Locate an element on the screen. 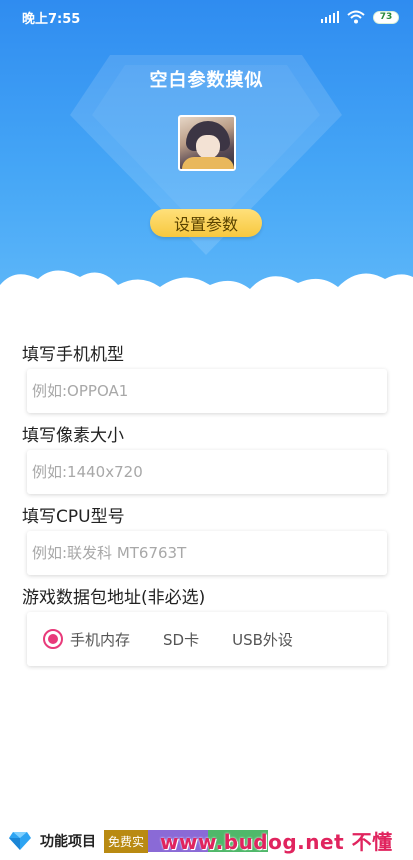  storage-radio-group: 手机内存 SD卡 USB外设 is located at coordinates (207, 639).